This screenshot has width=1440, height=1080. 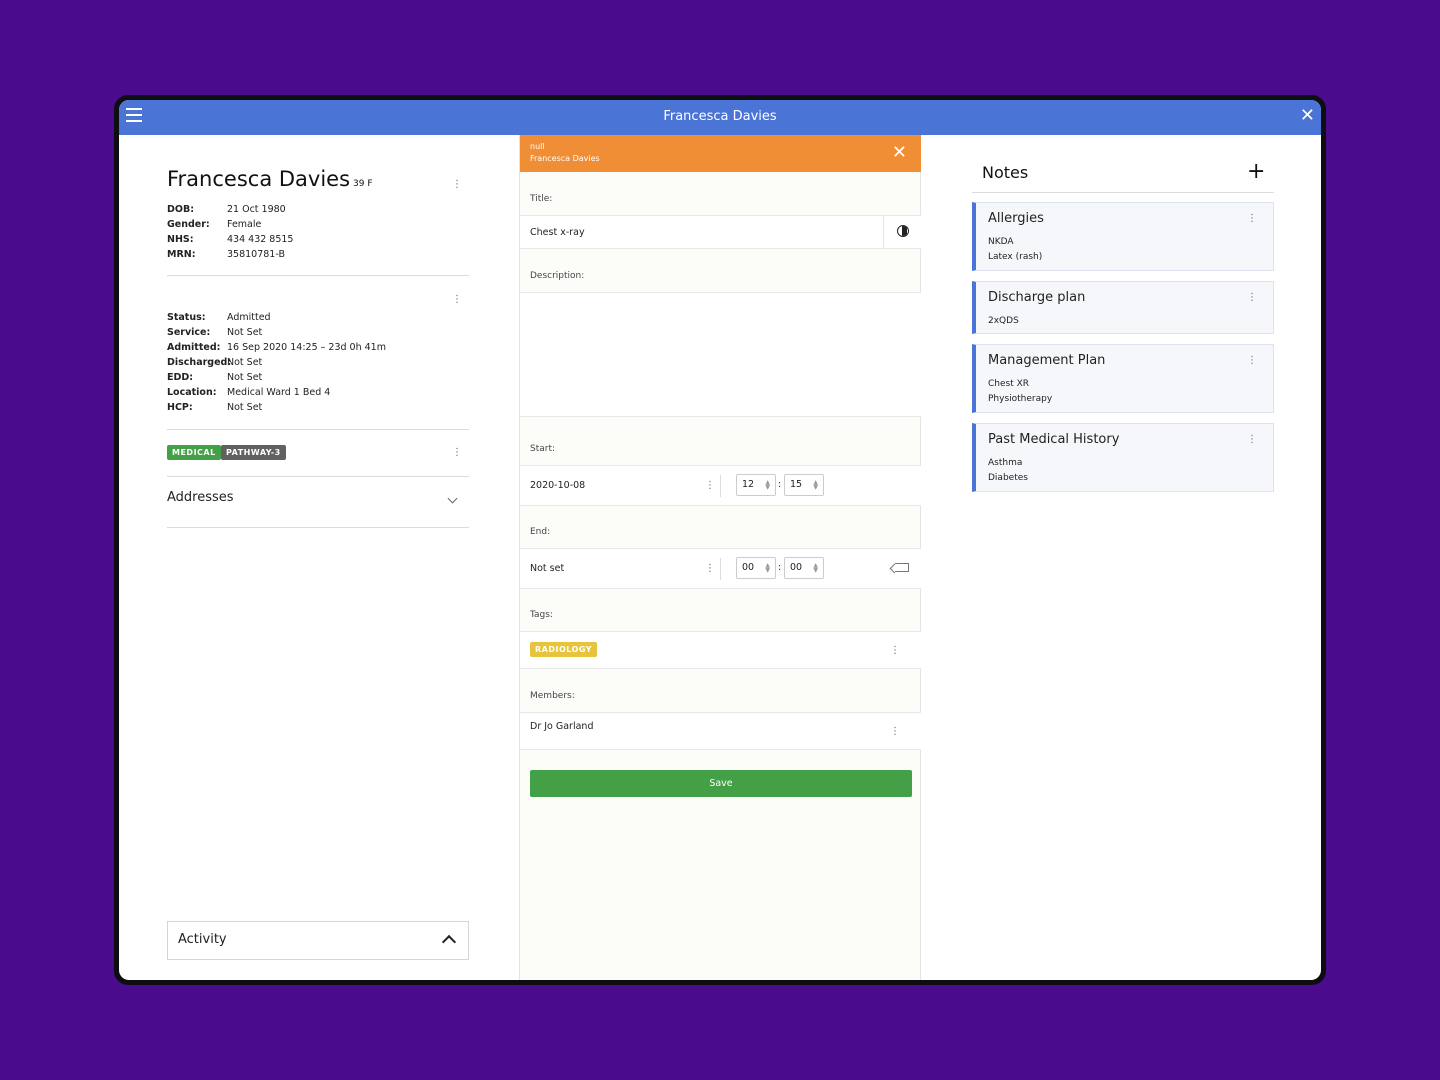 What do you see at coordinates (457, 452) in the screenshot?
I see `tags-menu-icon: ⋮` at bounding box center [457, 452].